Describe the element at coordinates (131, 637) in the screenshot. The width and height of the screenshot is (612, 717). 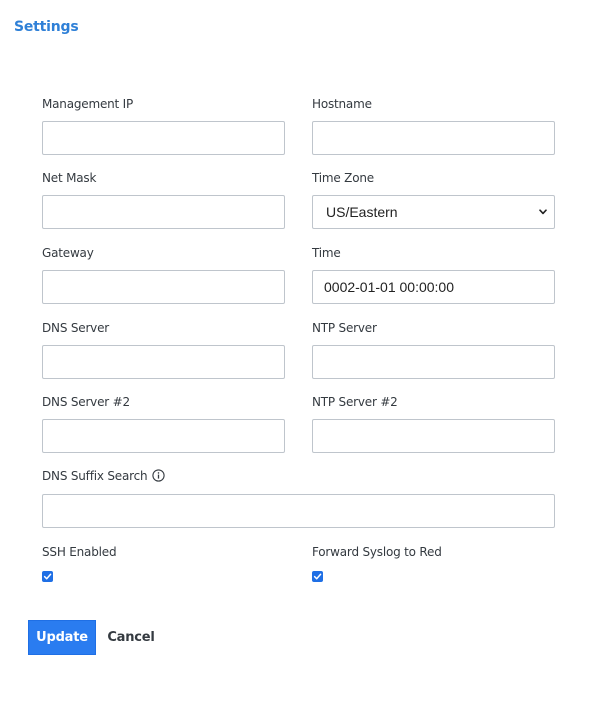
I see `cancel-button: Cancel` at that location.